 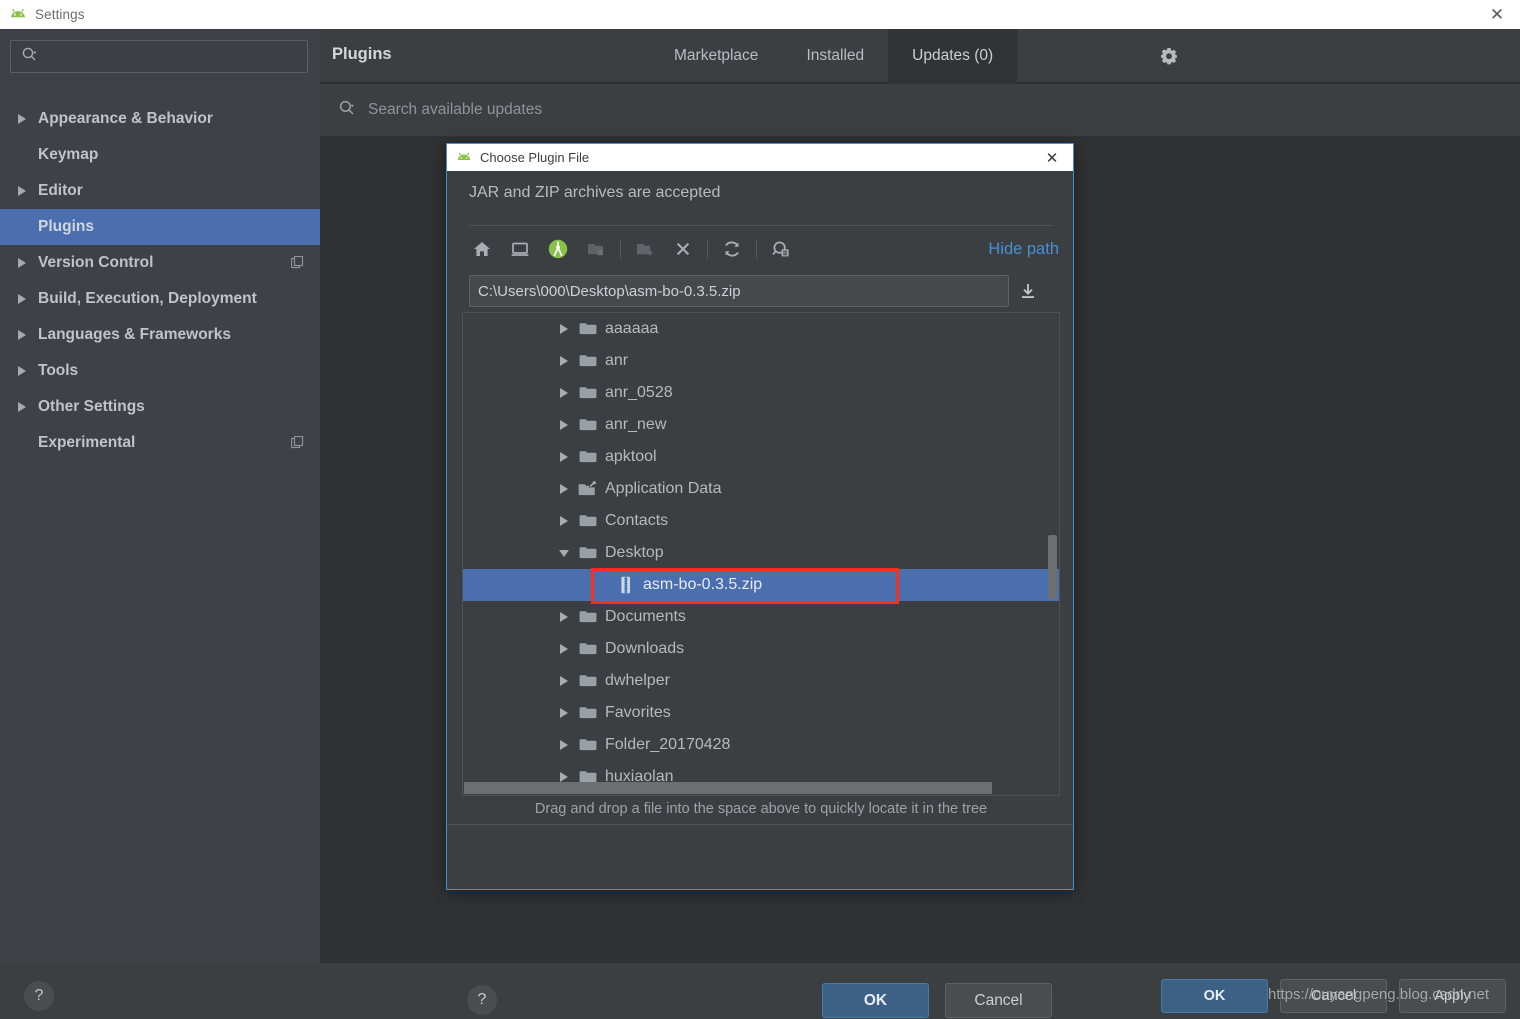 I want to click on sidebar-item-label: Appearance & Behavior, so click(x=125, y=118).